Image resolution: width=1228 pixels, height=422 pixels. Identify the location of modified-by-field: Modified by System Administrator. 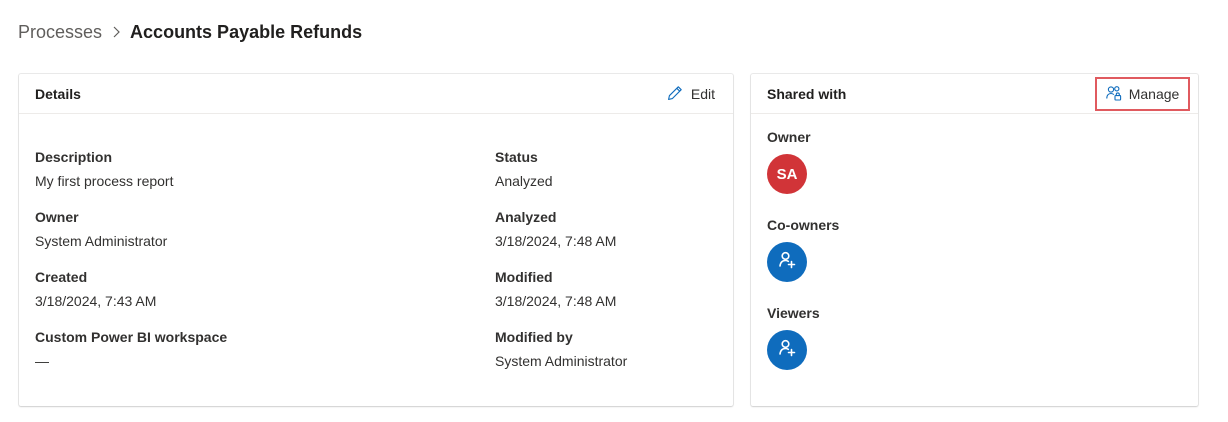
(561, 349).